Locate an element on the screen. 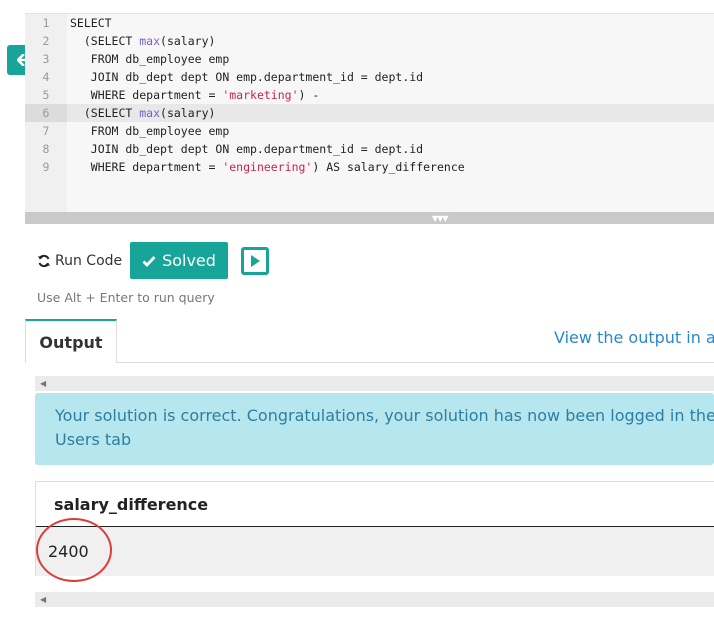 The height and width of the screenshot is (620, 714). horizontal-scrollbar-bottom: ◀ is located at coordinates (374, 599).